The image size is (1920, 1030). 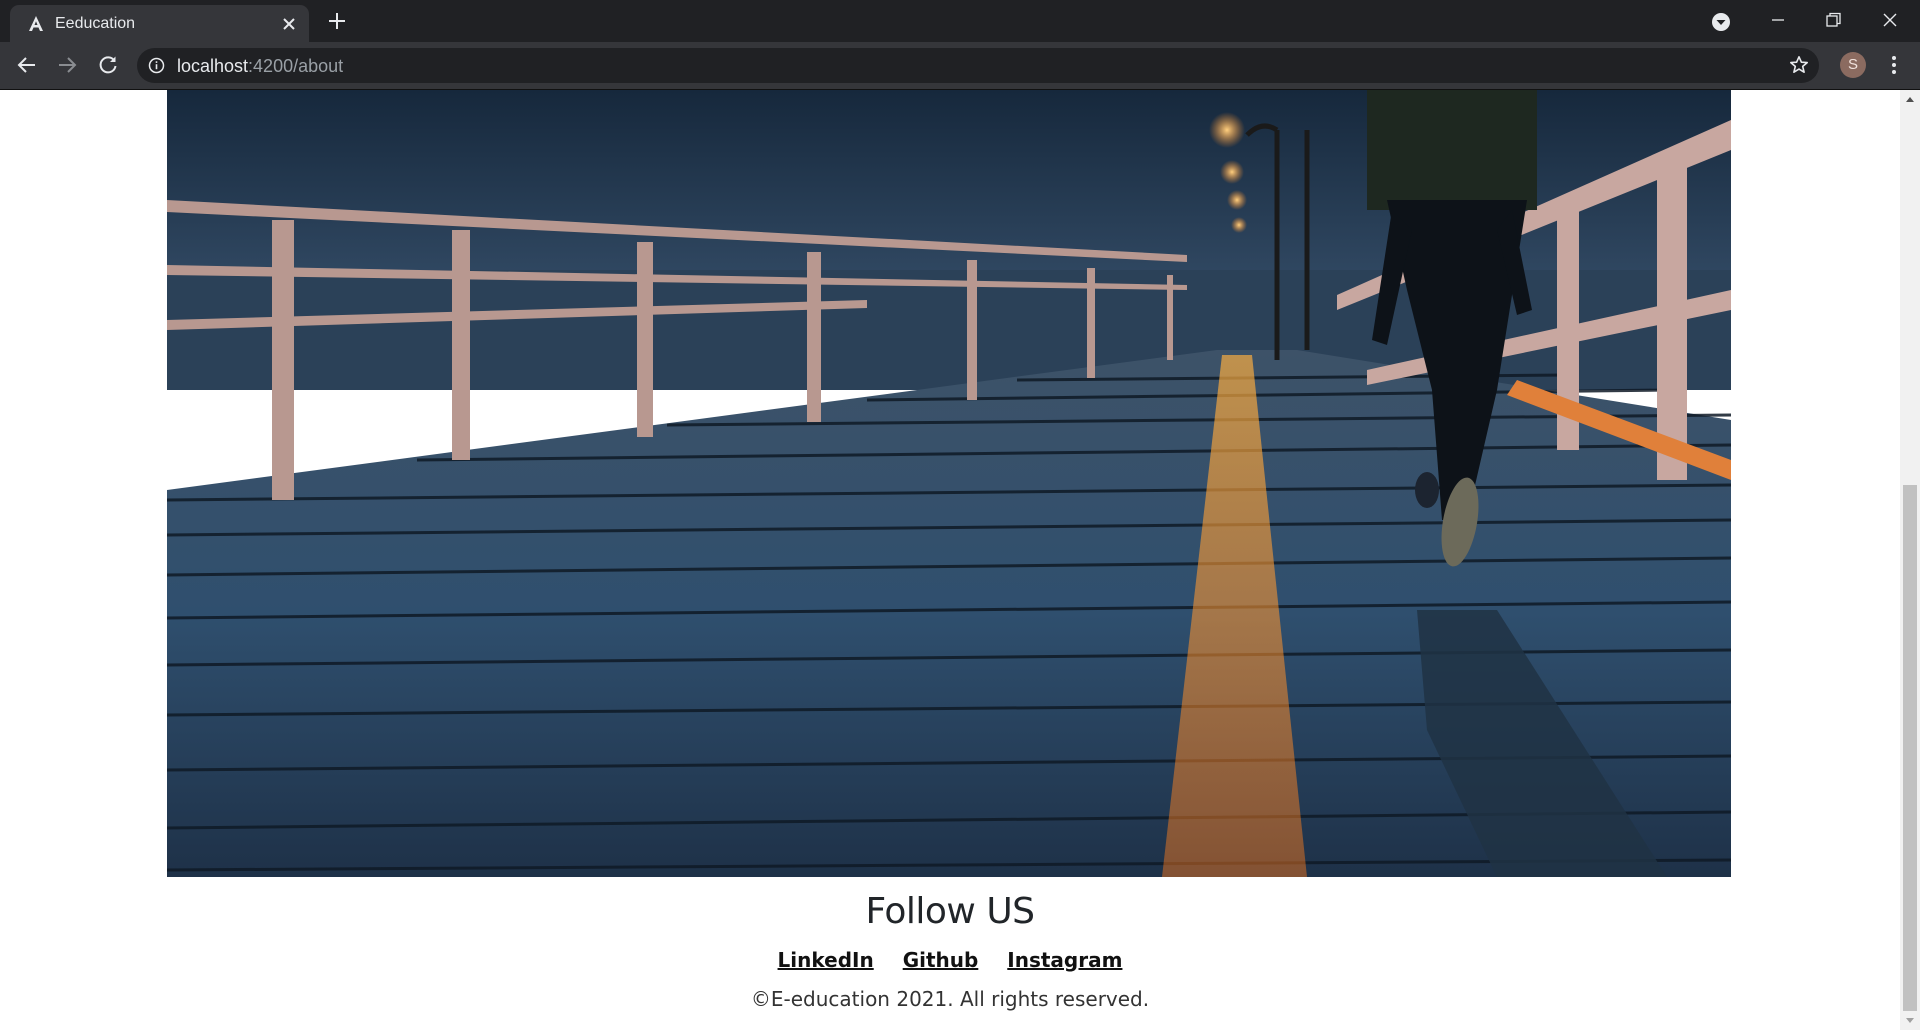 What do you see at coordinates (1890, 20) in the screenshot?
I see `window-close-icon` at bounding box center [1890, 20].